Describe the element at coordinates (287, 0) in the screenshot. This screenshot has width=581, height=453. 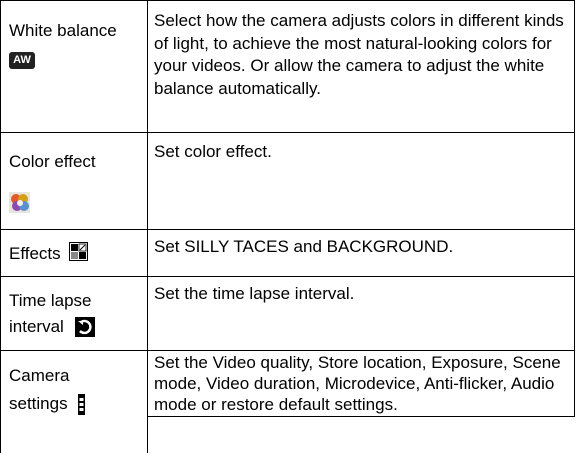
I see `table-border-top` at that location.